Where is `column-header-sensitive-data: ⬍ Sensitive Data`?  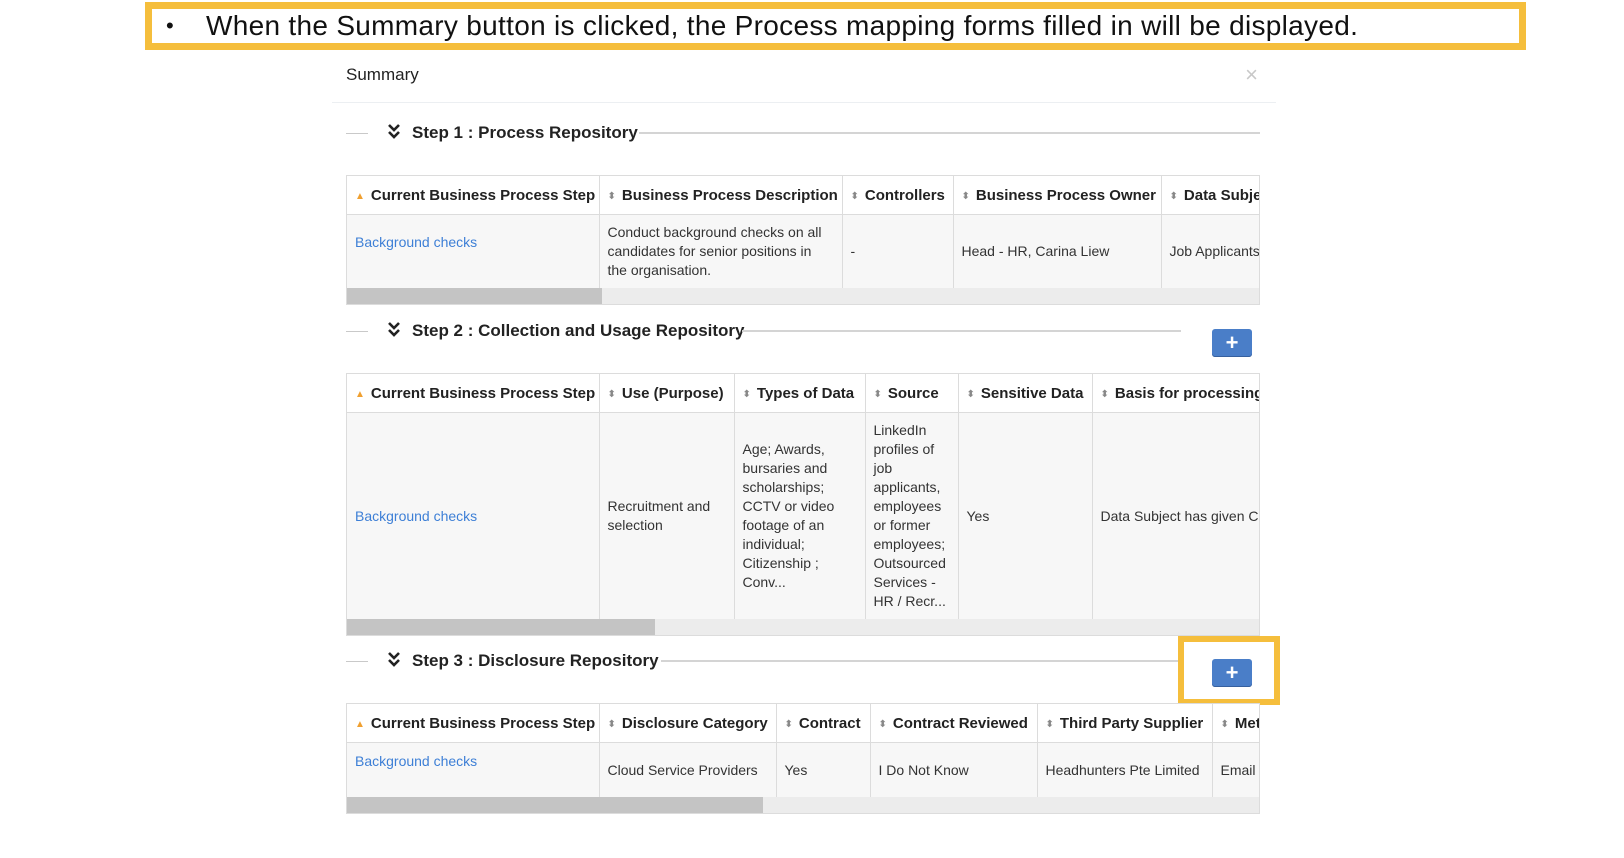
column-header-sensitive-data: ⬍ Sensitive Data is located at coordinates (1025, 393).